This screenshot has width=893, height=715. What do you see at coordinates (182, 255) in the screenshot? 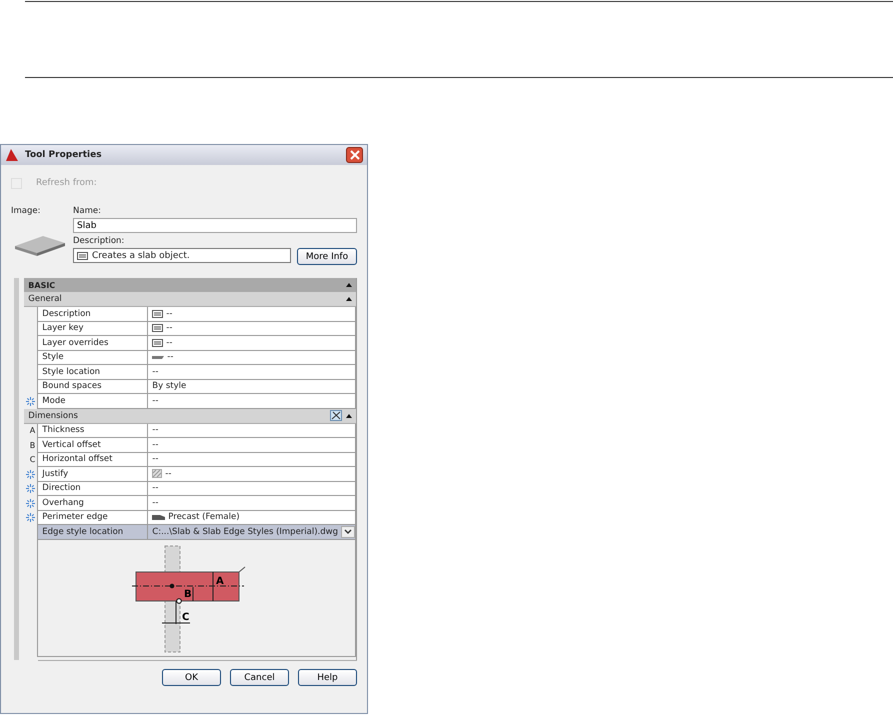
I see `description-field: Creates a slab object.` at bounding box center [182, 255].